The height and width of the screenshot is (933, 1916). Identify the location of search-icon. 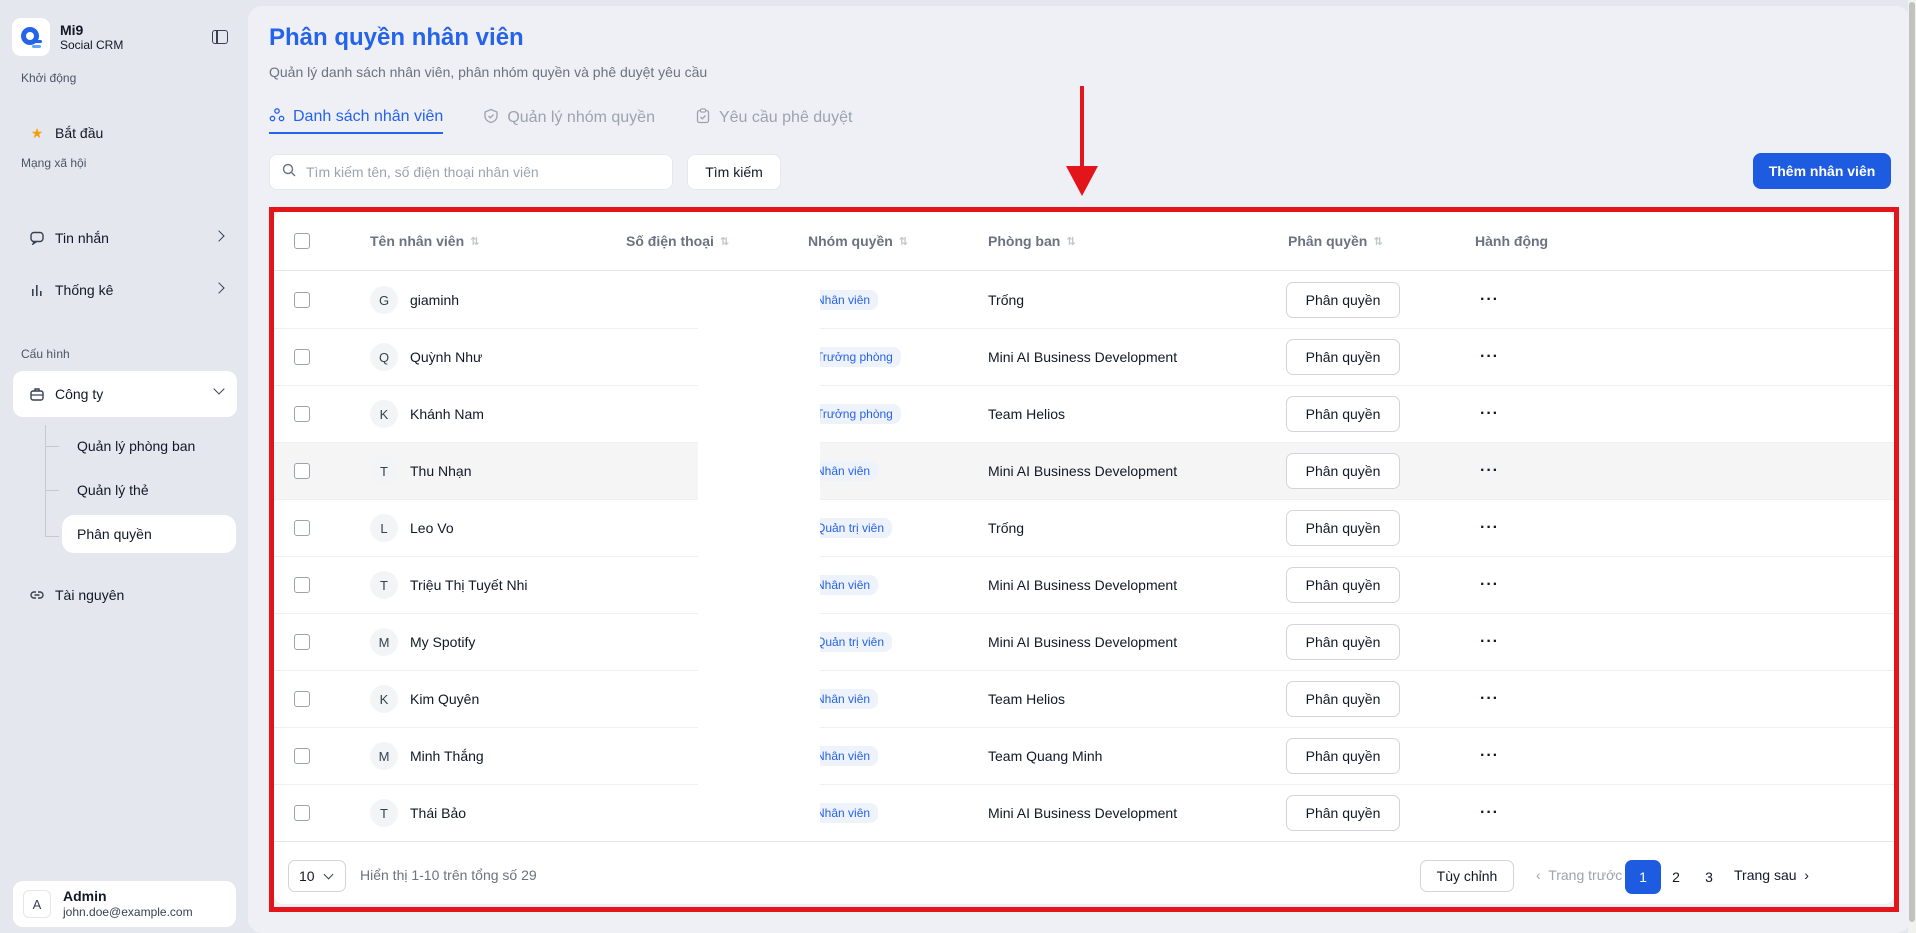
(289, 172).